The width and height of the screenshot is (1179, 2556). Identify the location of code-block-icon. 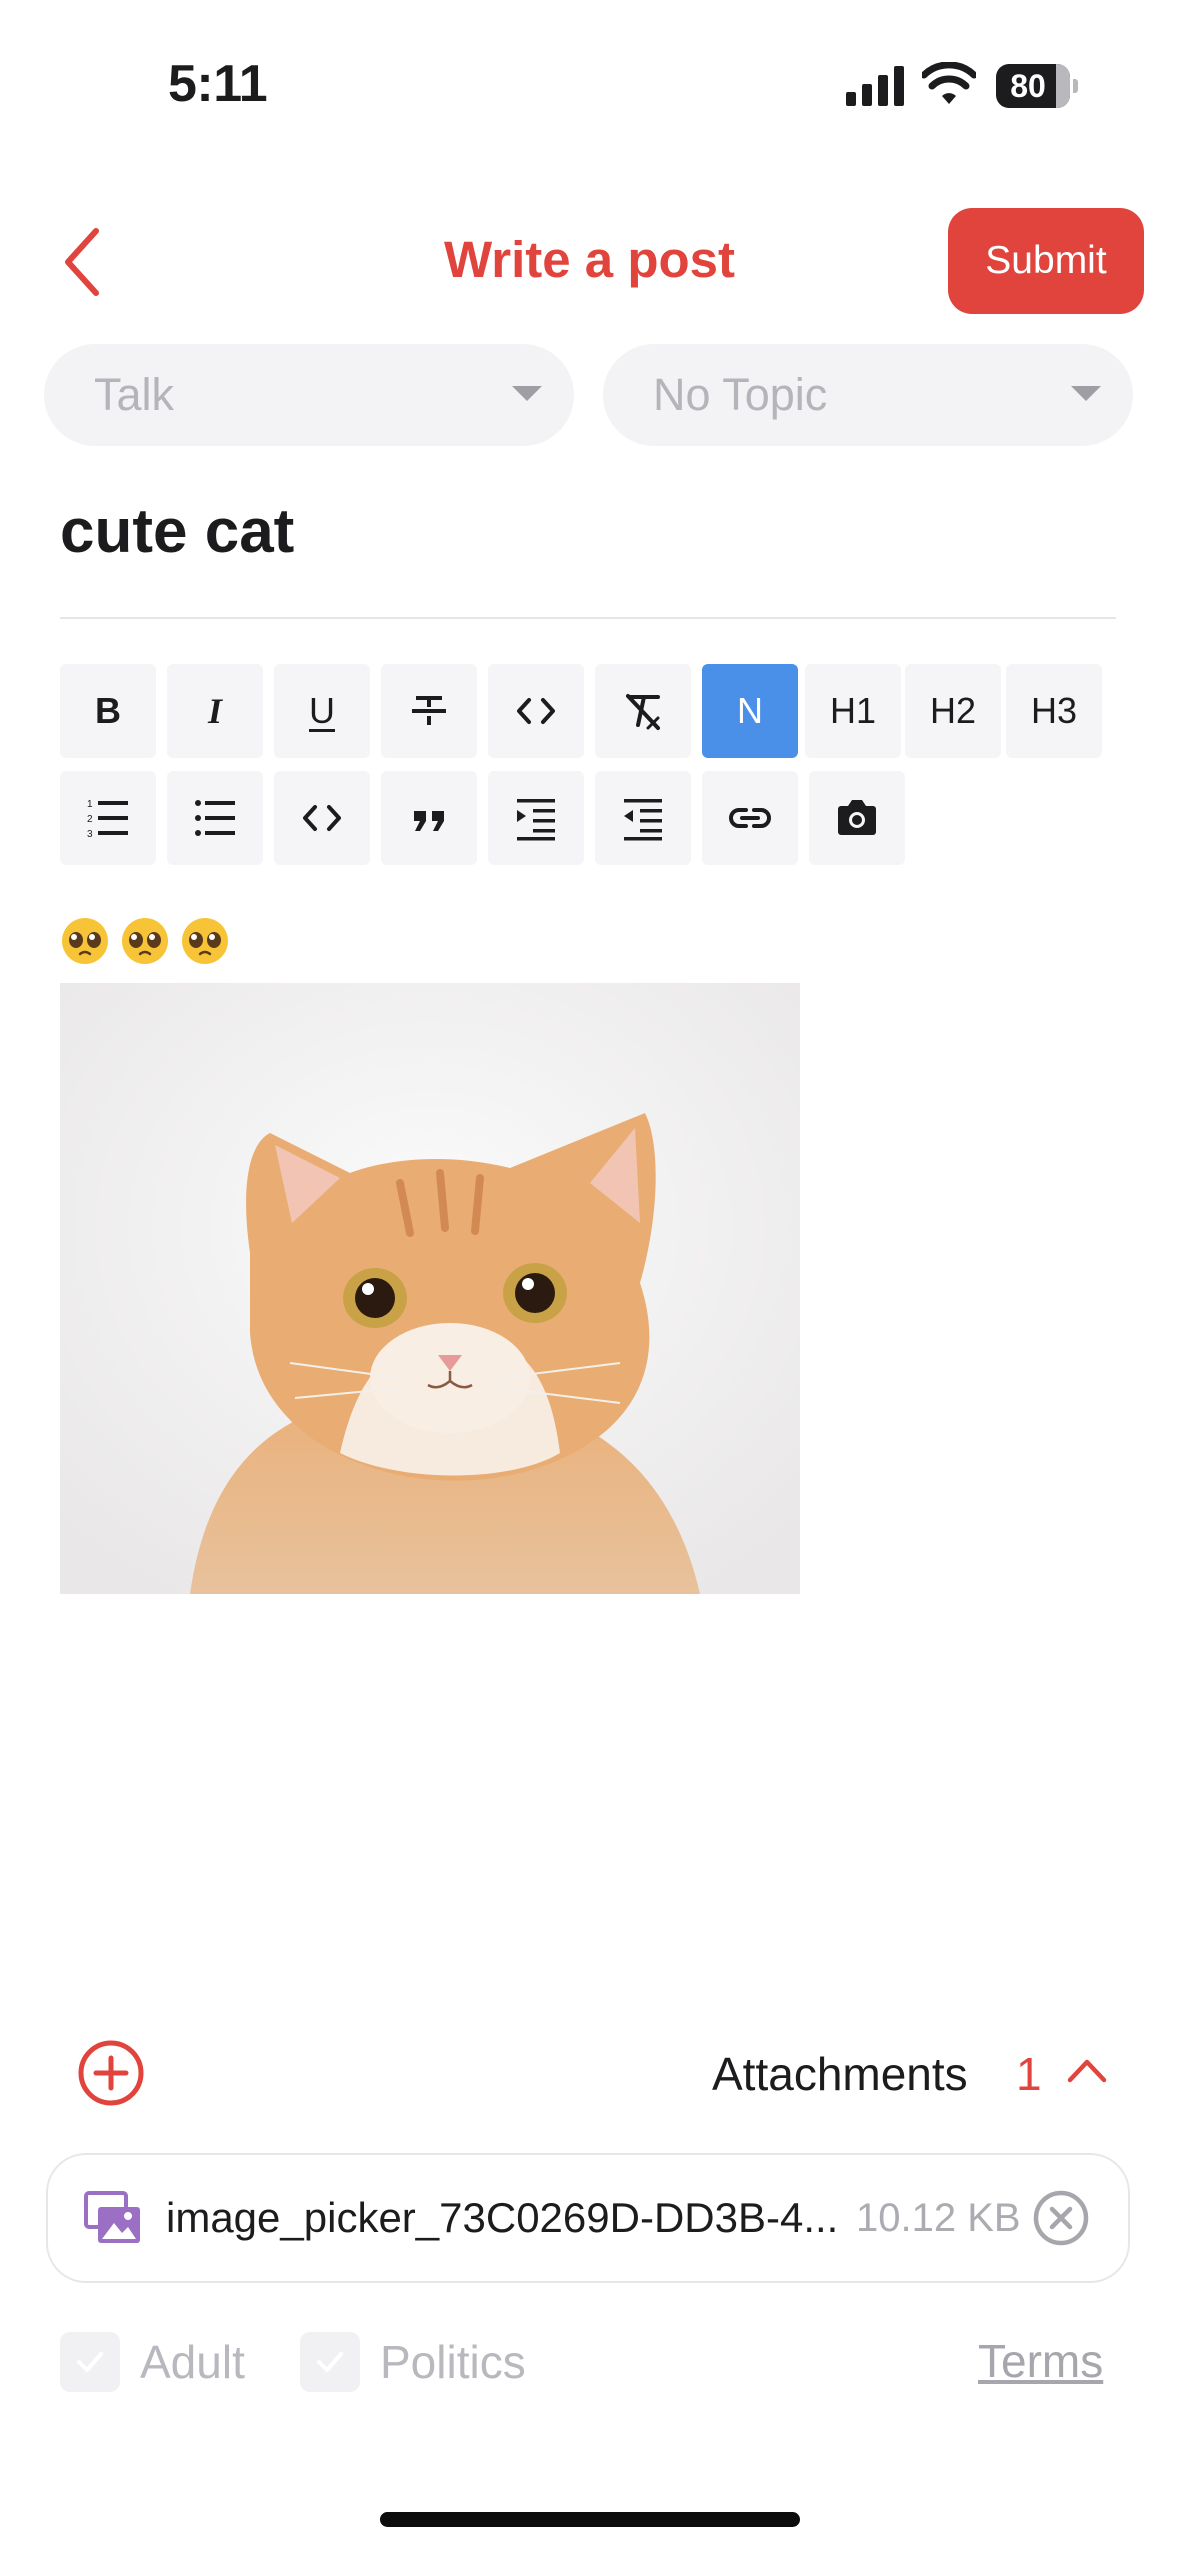
(322, 818).